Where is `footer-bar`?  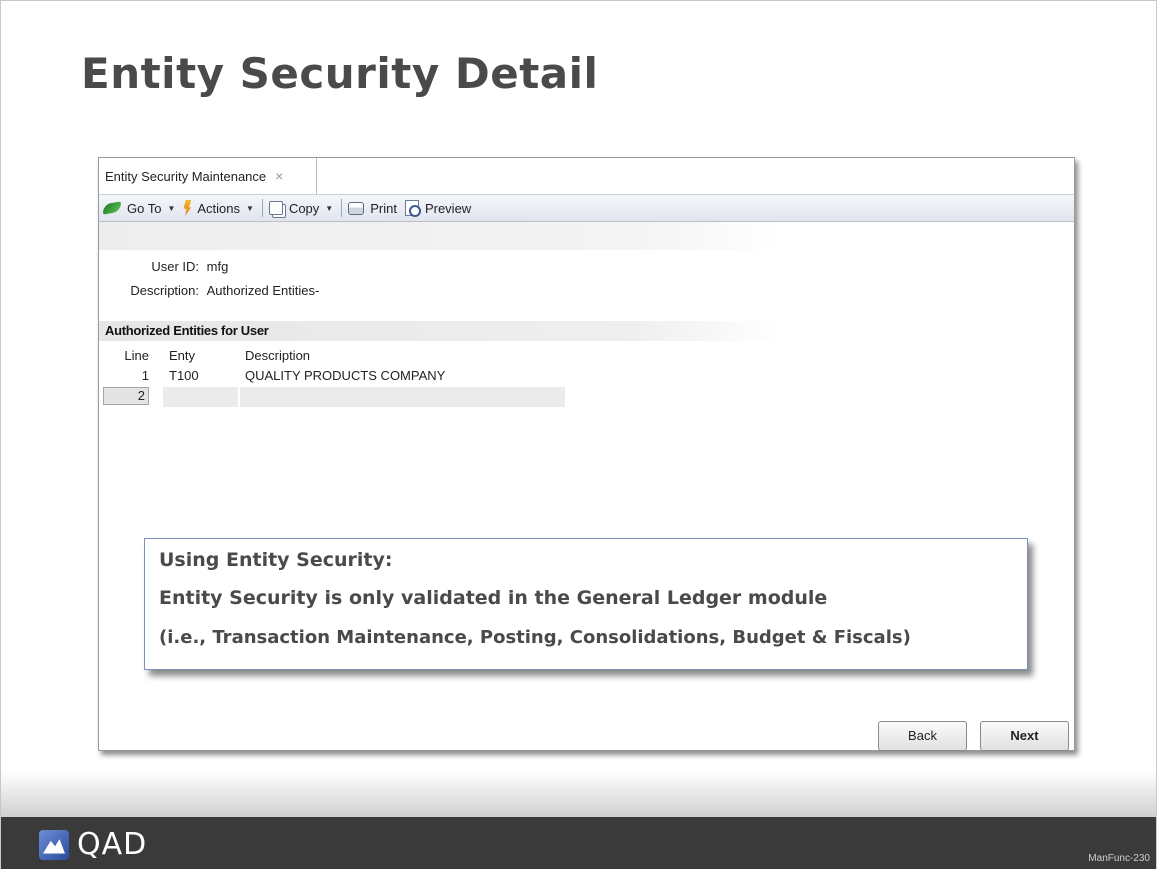 footer-bar is located at coordinates (578, 843).